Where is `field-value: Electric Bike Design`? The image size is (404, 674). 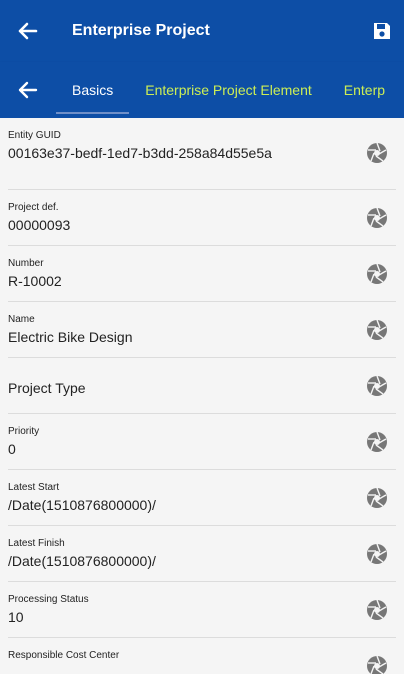 field-value: Electric Bike Design is located at coordinates (70, 337).